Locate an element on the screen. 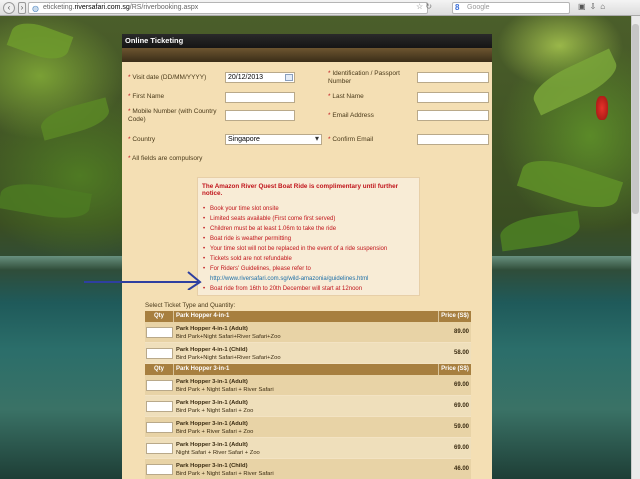 The image size is (640, 479). id-label: * Identification / Passport Number is located at coordinates (364, 77).